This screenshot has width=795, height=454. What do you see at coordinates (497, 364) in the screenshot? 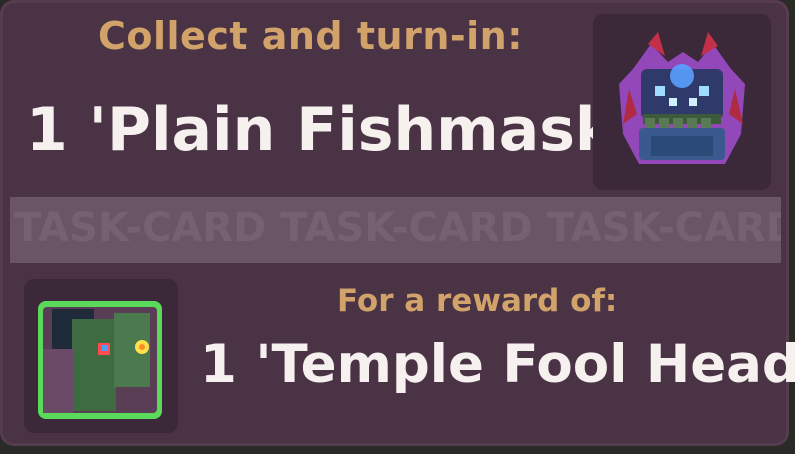
I see `reward-item-name: 1 'Temple Fool Head'` at bounding box center [497, 364].